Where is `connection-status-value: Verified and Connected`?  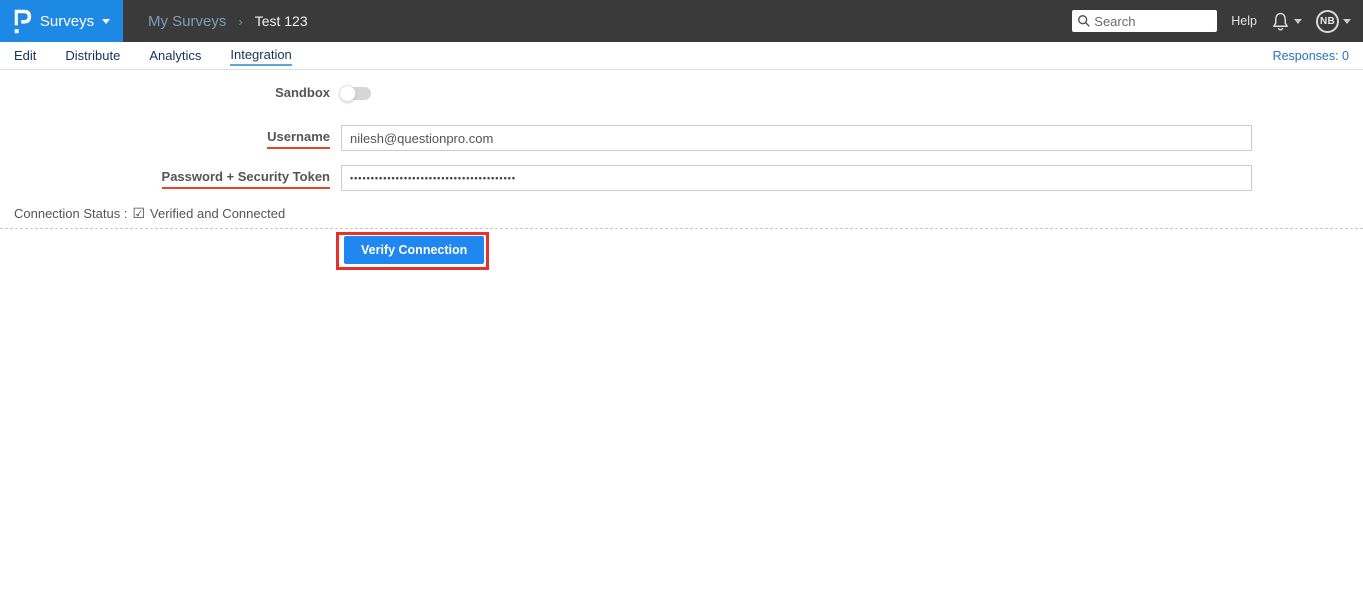
connection-status-value: Verified and Connected is located at coordinates (218, 213).